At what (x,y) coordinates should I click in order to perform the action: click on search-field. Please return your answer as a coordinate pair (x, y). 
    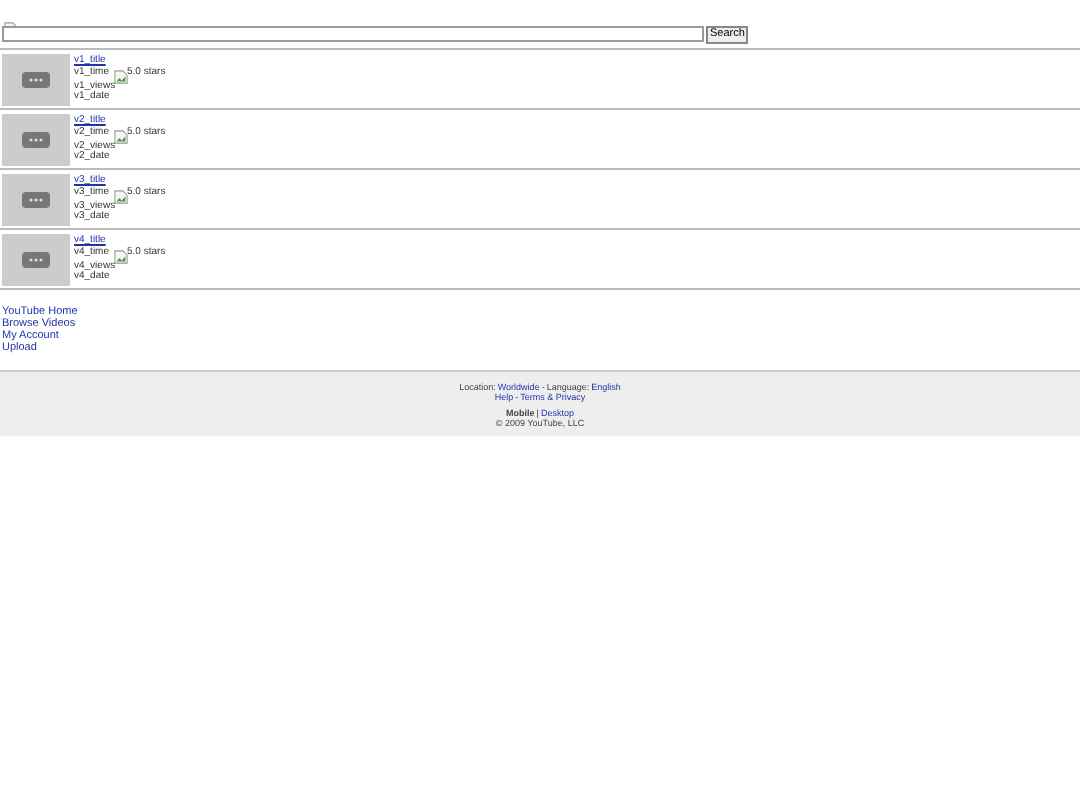
    Looking at the image, I should click on (353, 34).